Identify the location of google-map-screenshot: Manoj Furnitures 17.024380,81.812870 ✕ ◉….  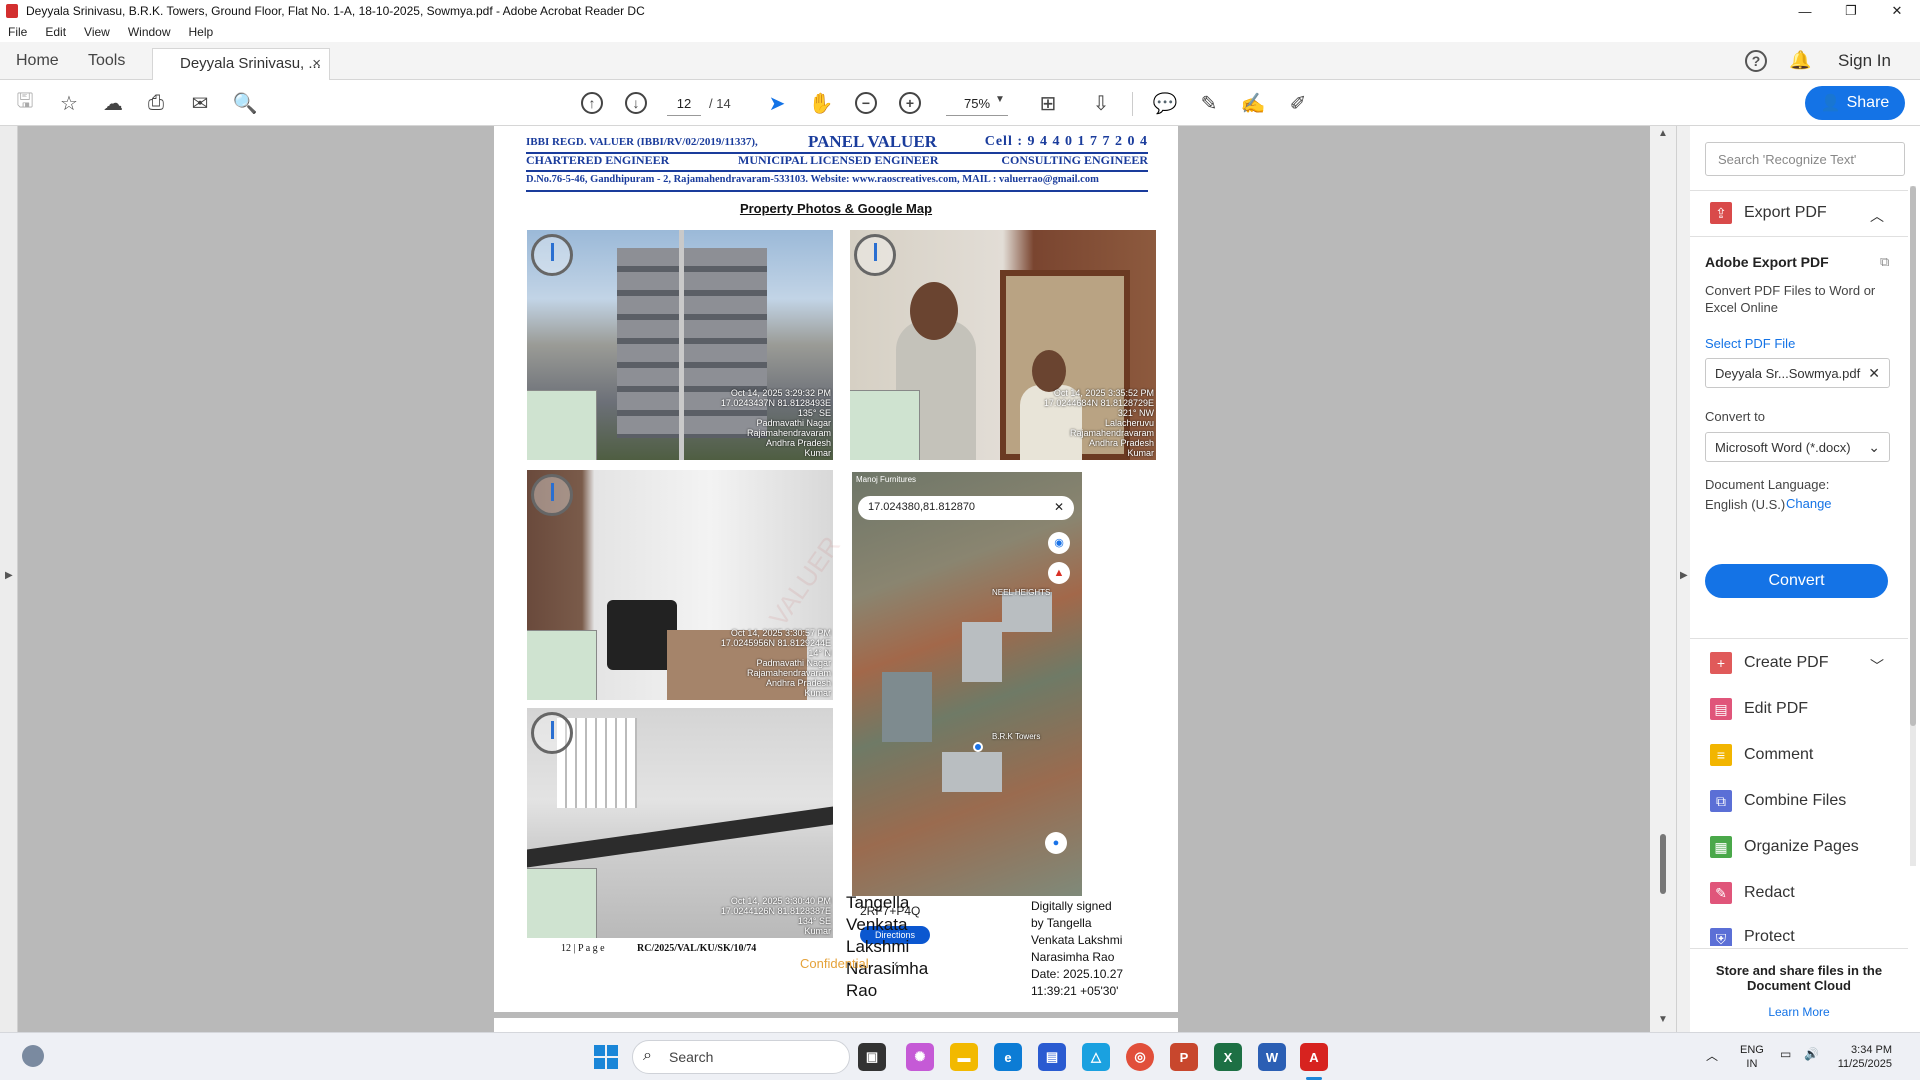
(967, 684).